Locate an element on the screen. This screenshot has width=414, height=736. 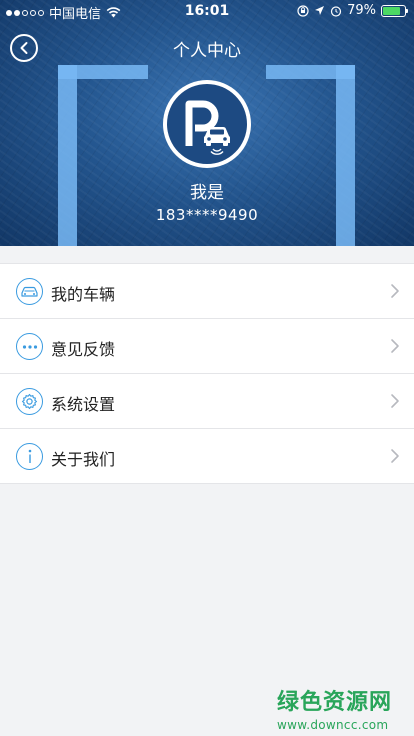
battery-fill is located at coordinates (391, 10).